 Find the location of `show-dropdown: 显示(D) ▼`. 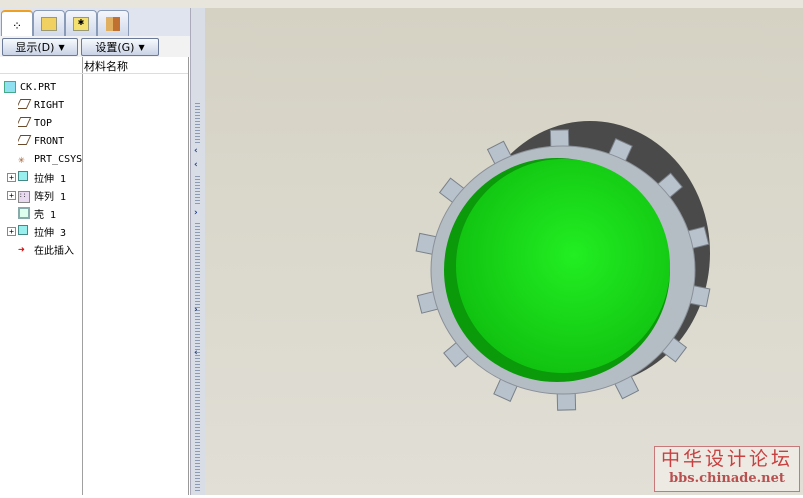

show-dropdown: 显示(D) ▼ is located at coordinates (40, 47).